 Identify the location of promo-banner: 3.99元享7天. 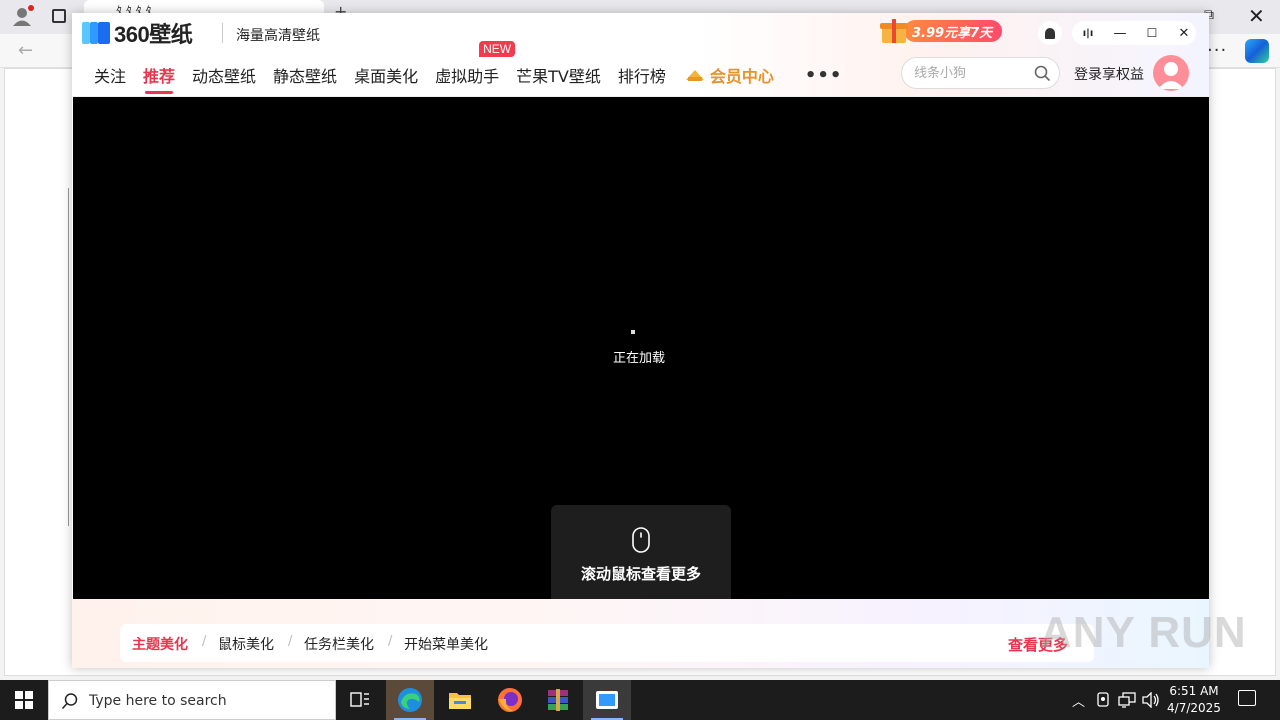
(951, 31).